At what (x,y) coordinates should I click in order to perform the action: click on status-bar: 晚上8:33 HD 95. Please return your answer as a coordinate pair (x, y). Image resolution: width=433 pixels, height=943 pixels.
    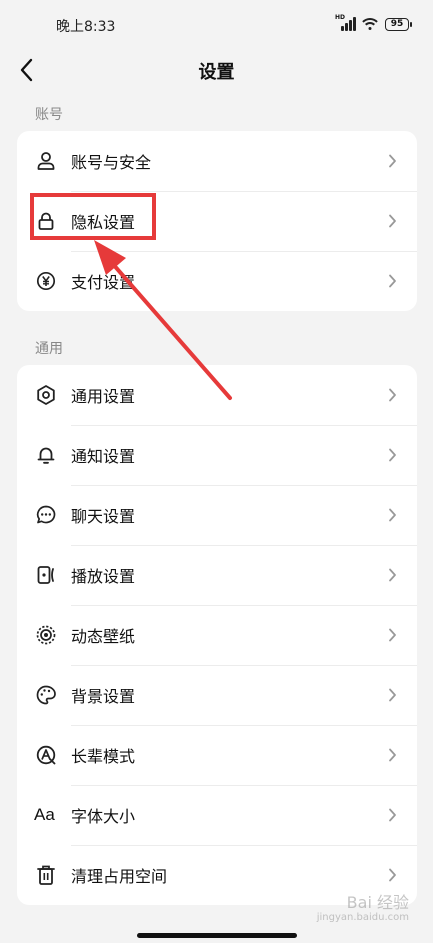
    Looking at the image, I should click on (216, 25).